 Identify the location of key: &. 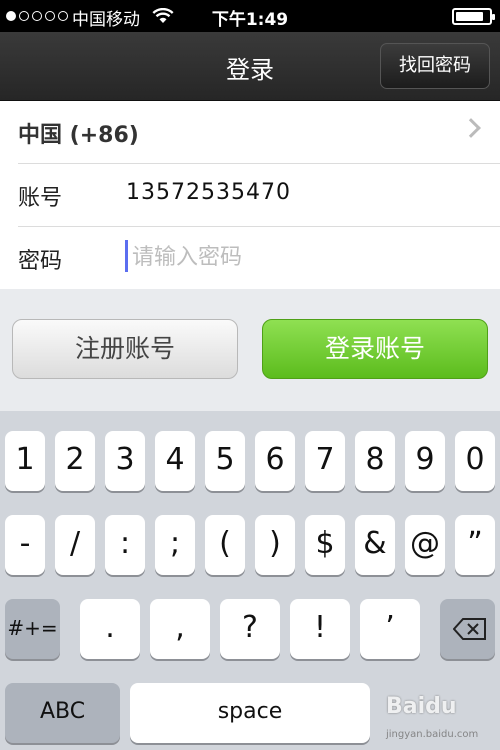
(375, 545).